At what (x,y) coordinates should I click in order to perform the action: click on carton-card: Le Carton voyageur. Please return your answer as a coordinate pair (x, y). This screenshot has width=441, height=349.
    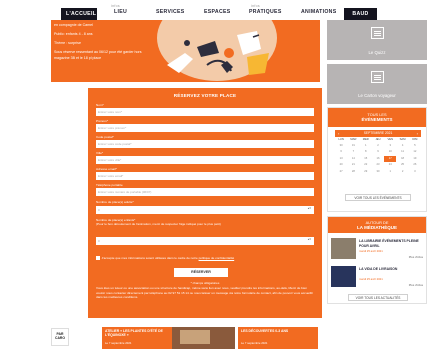
    Looking at the image, I should click on (377, 84).